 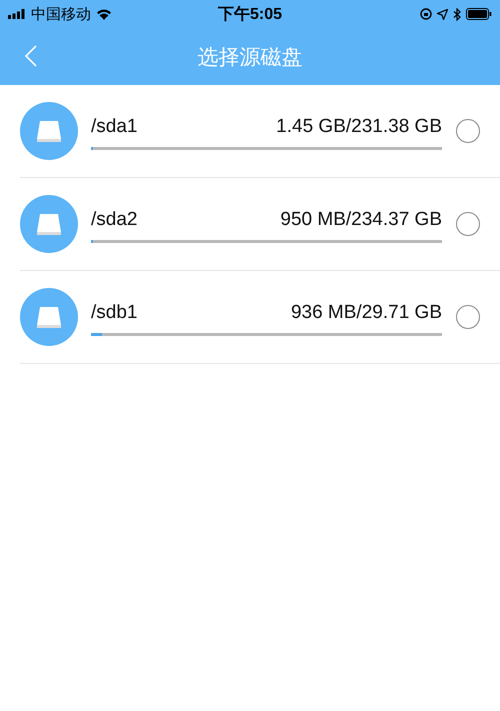 I want to click on location-icon, so click(x=442, y=14).